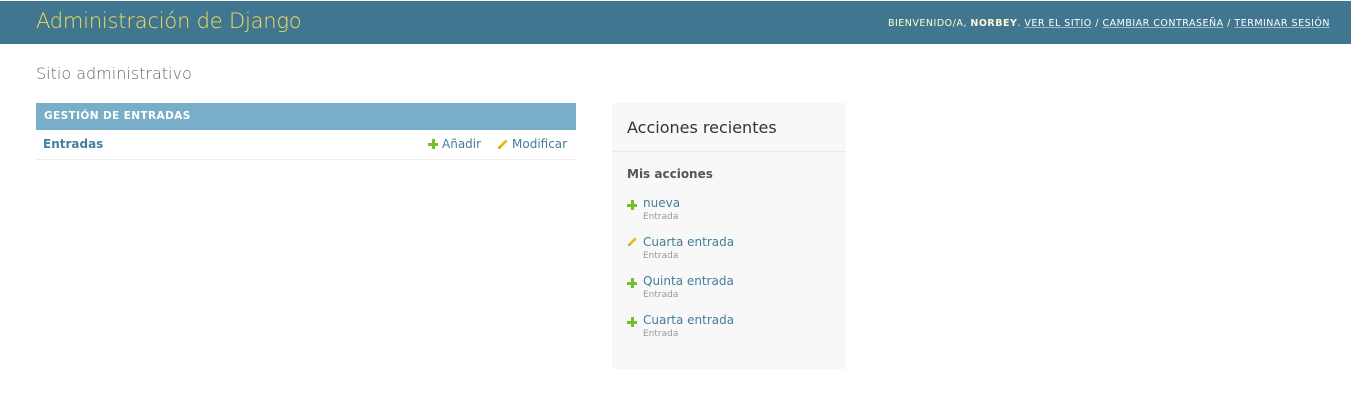 The height and width of the screenshot is (402, 1351). What do you see at coordinates (73, 144) in the screenshot?
I see `model-link-entradas: Entradas` at bounding box center [73, 144].